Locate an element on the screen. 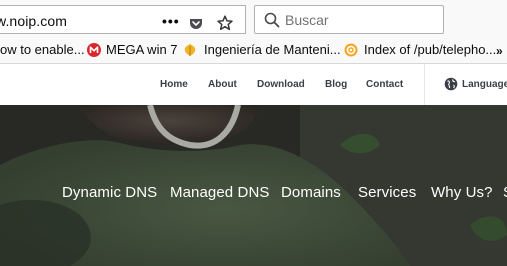  hero-nav-managed-dns: Managed DNS is located at coordinates (220, 192).